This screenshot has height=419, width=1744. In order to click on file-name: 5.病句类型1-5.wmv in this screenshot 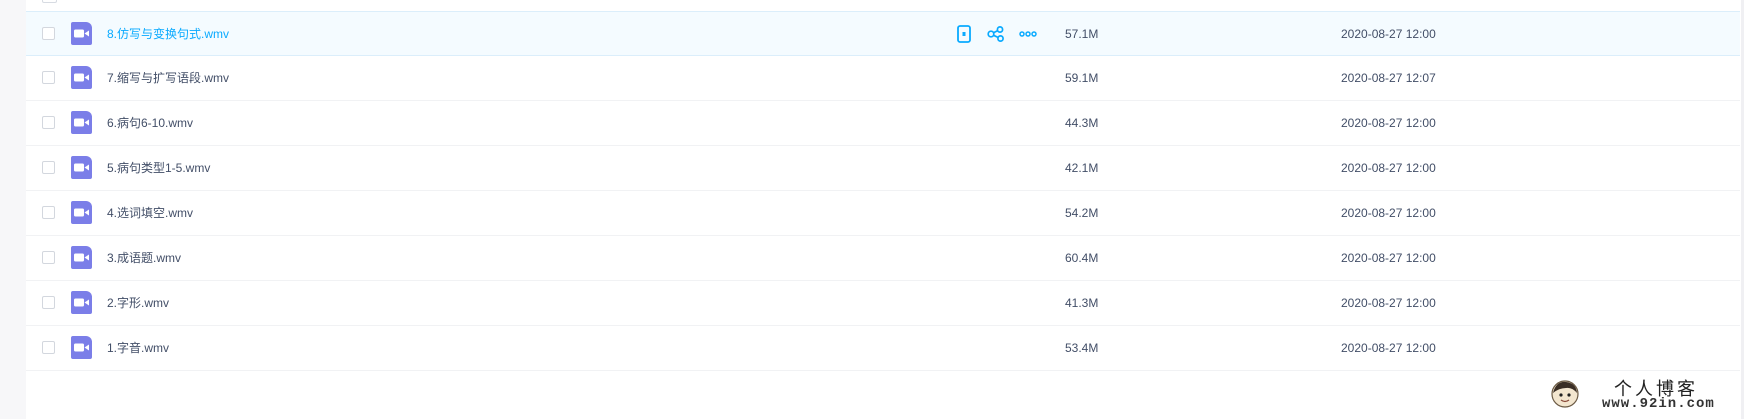, I will do `click(158, 168)`.